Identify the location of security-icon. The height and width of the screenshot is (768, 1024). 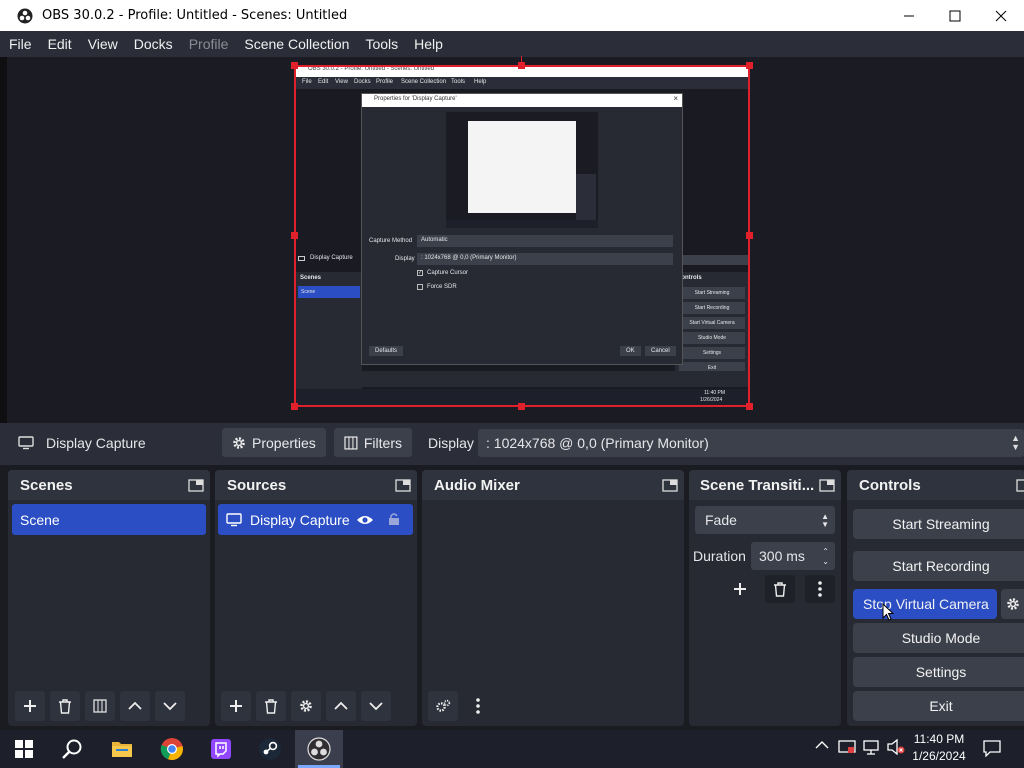
(847, 748).